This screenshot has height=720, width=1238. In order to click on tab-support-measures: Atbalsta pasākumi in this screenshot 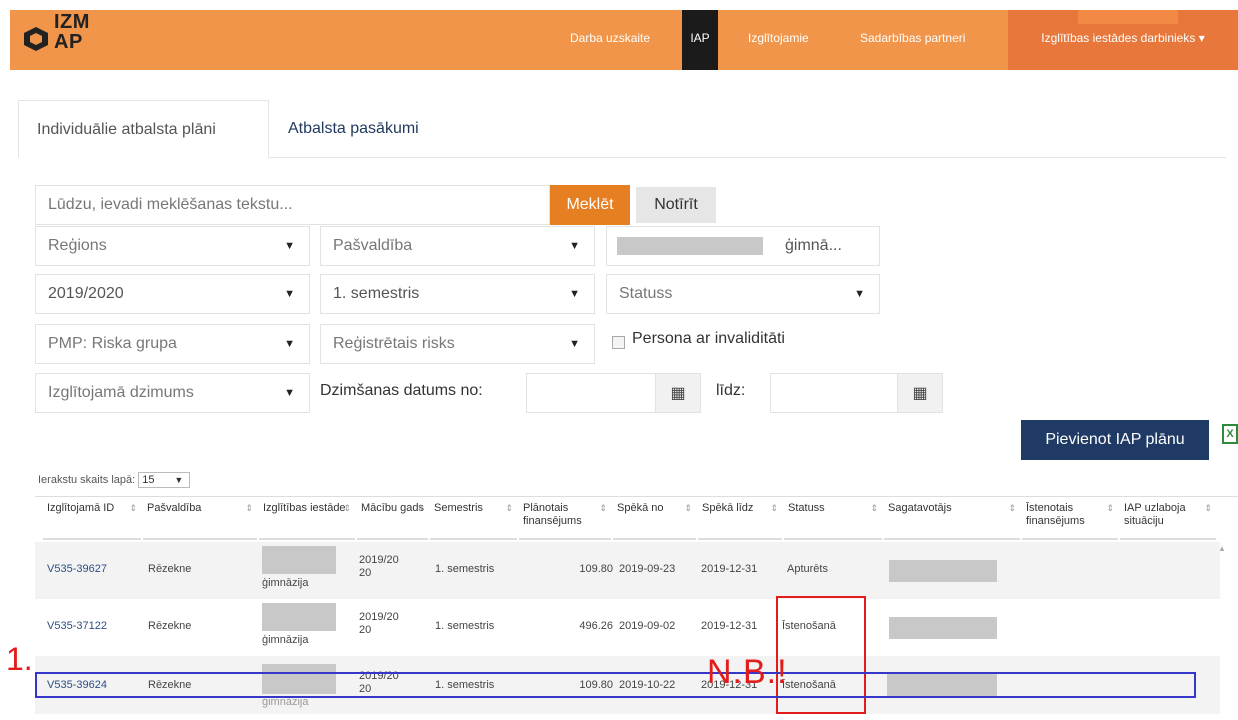, I will do `click(353, 129)`.